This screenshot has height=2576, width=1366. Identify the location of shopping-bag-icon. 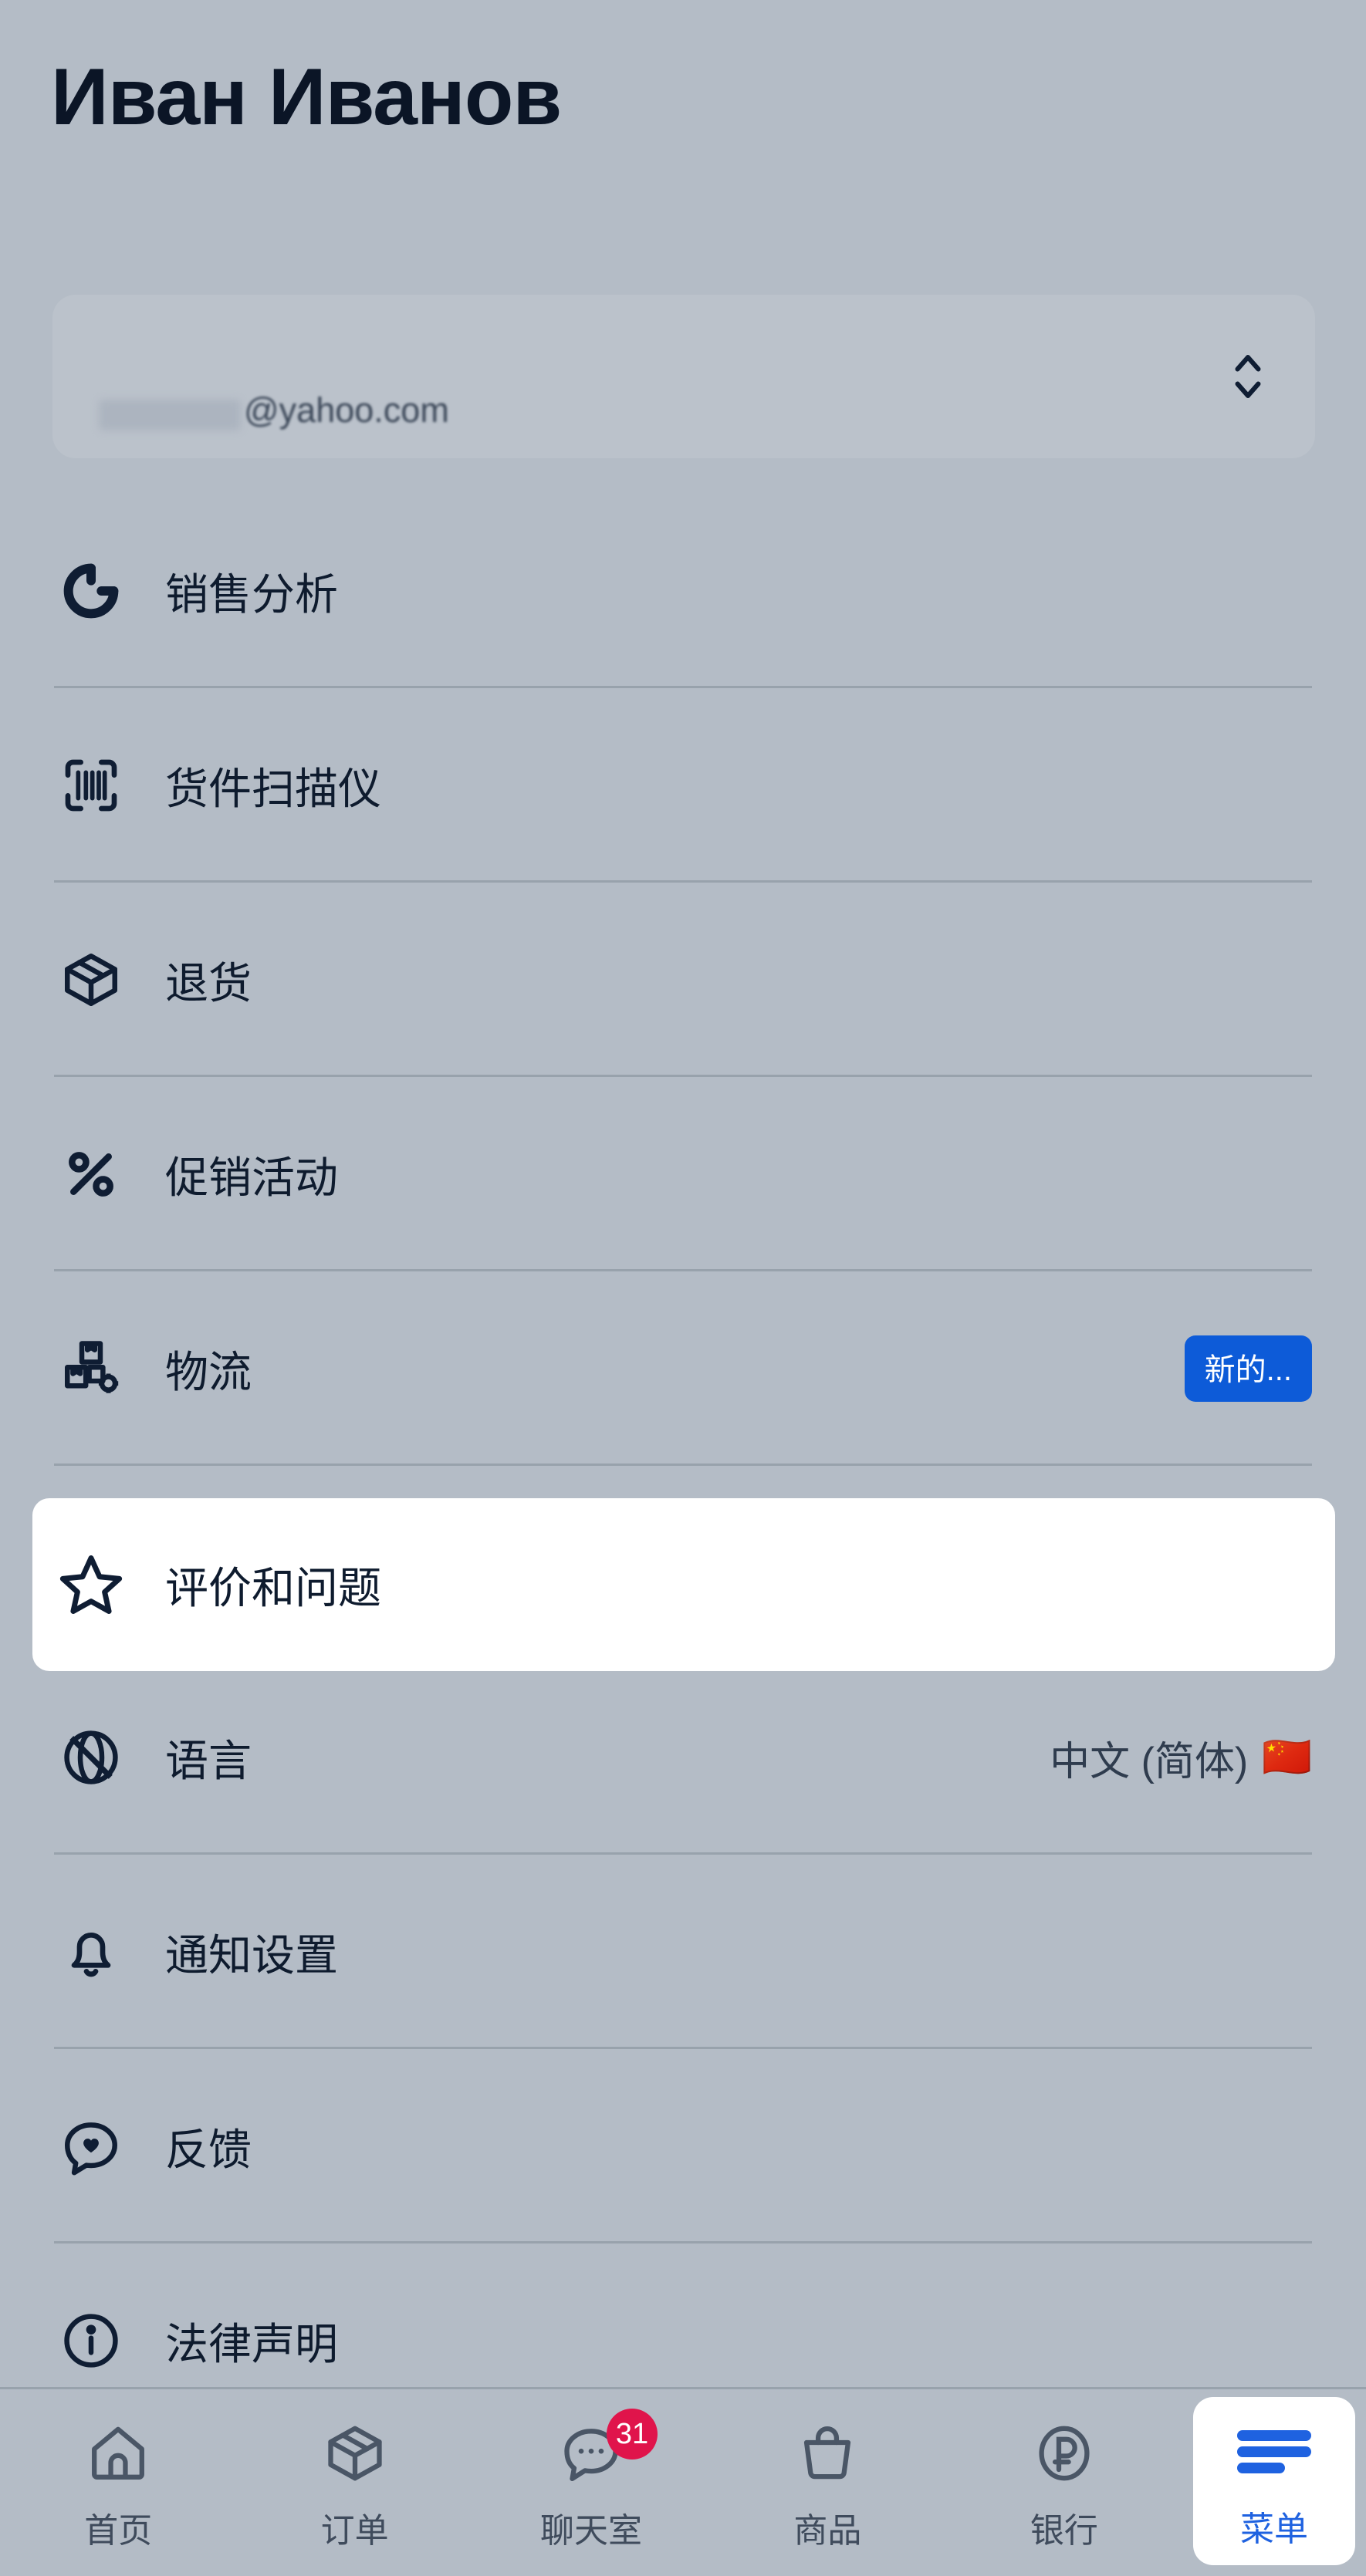
(827, 2453).